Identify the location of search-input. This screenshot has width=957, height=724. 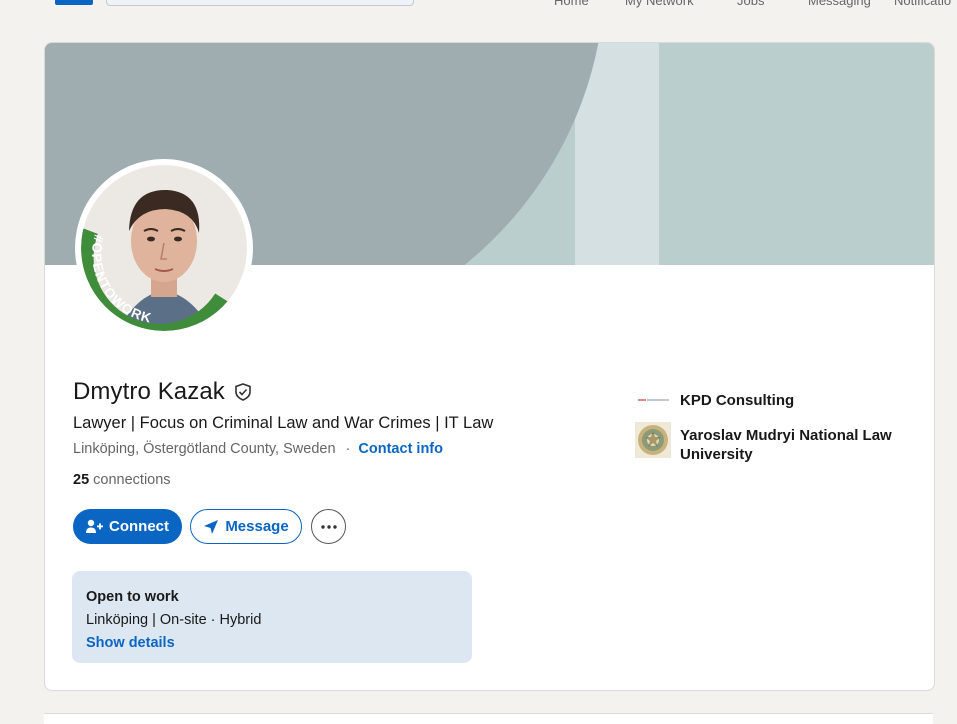
(260, 3).